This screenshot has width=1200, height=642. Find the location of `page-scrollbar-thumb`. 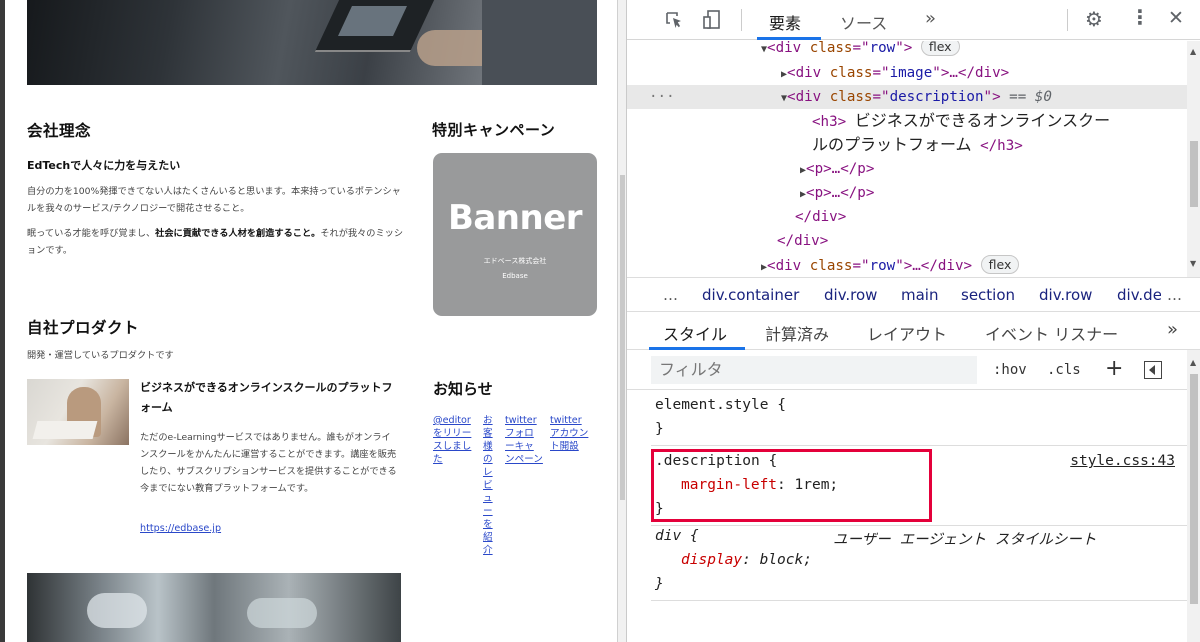

page-scrollbar-thumb is located at coordinates (622, 337).